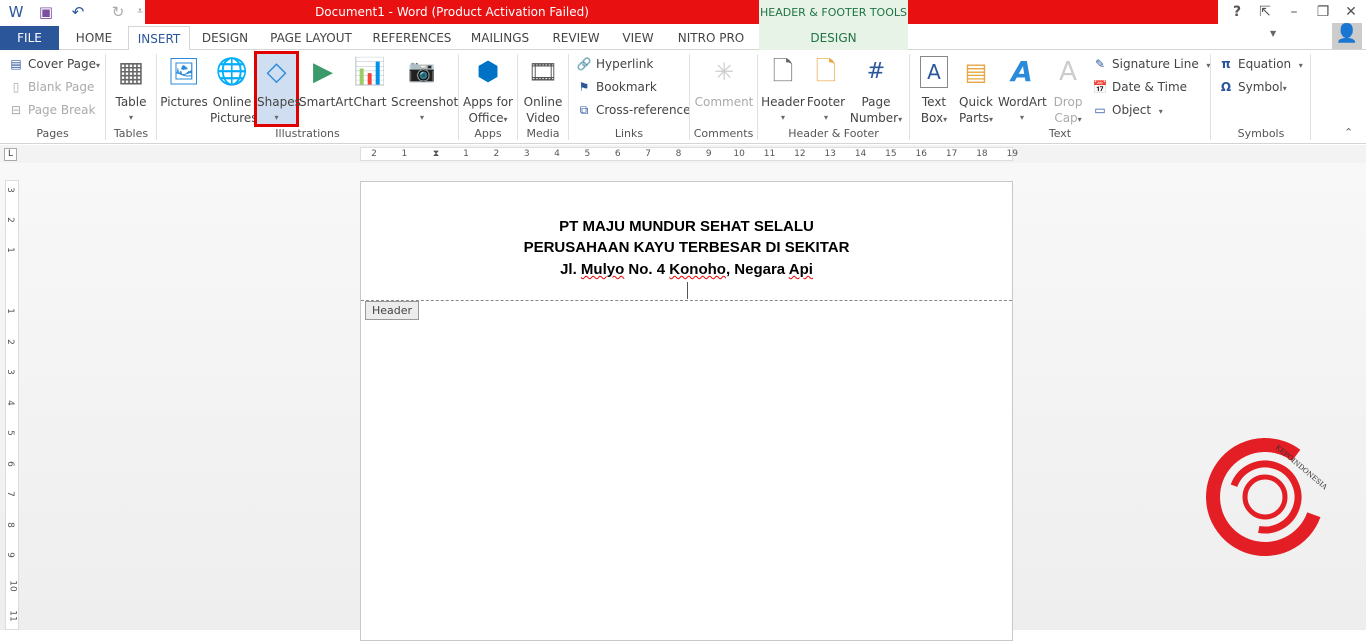 Image resolution: width=1366 pixels, height=641 pixels. Describe the element at coordinates (543, 133) in the screenshot. I see `group-label-media: Media` at that location.